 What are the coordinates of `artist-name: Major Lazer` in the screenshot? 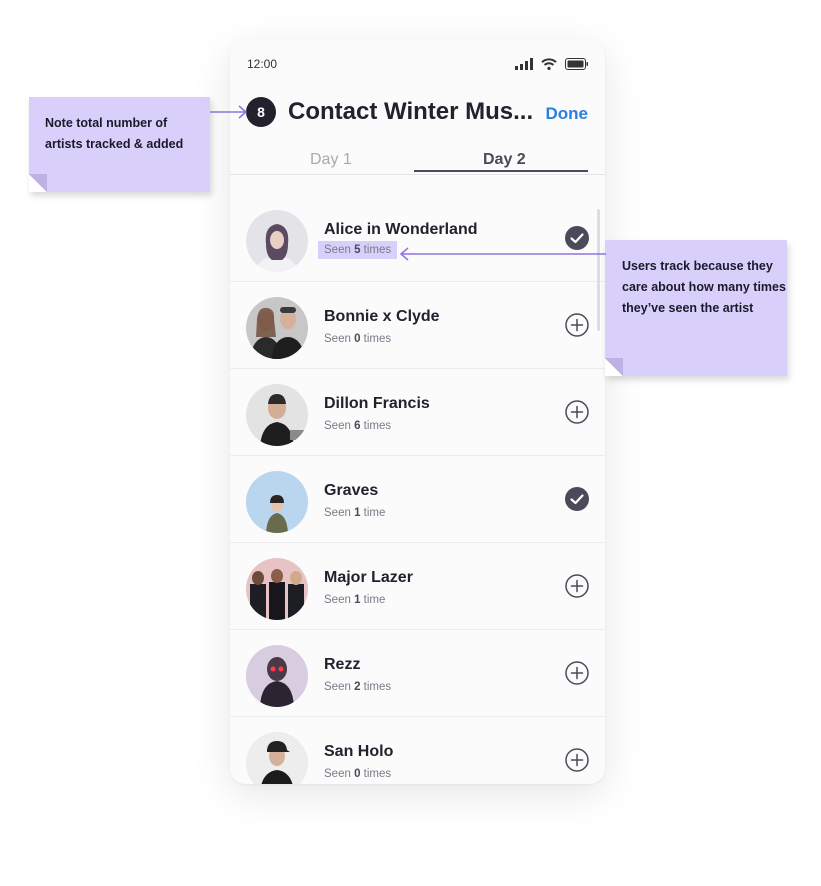 It's located at (368, 577).